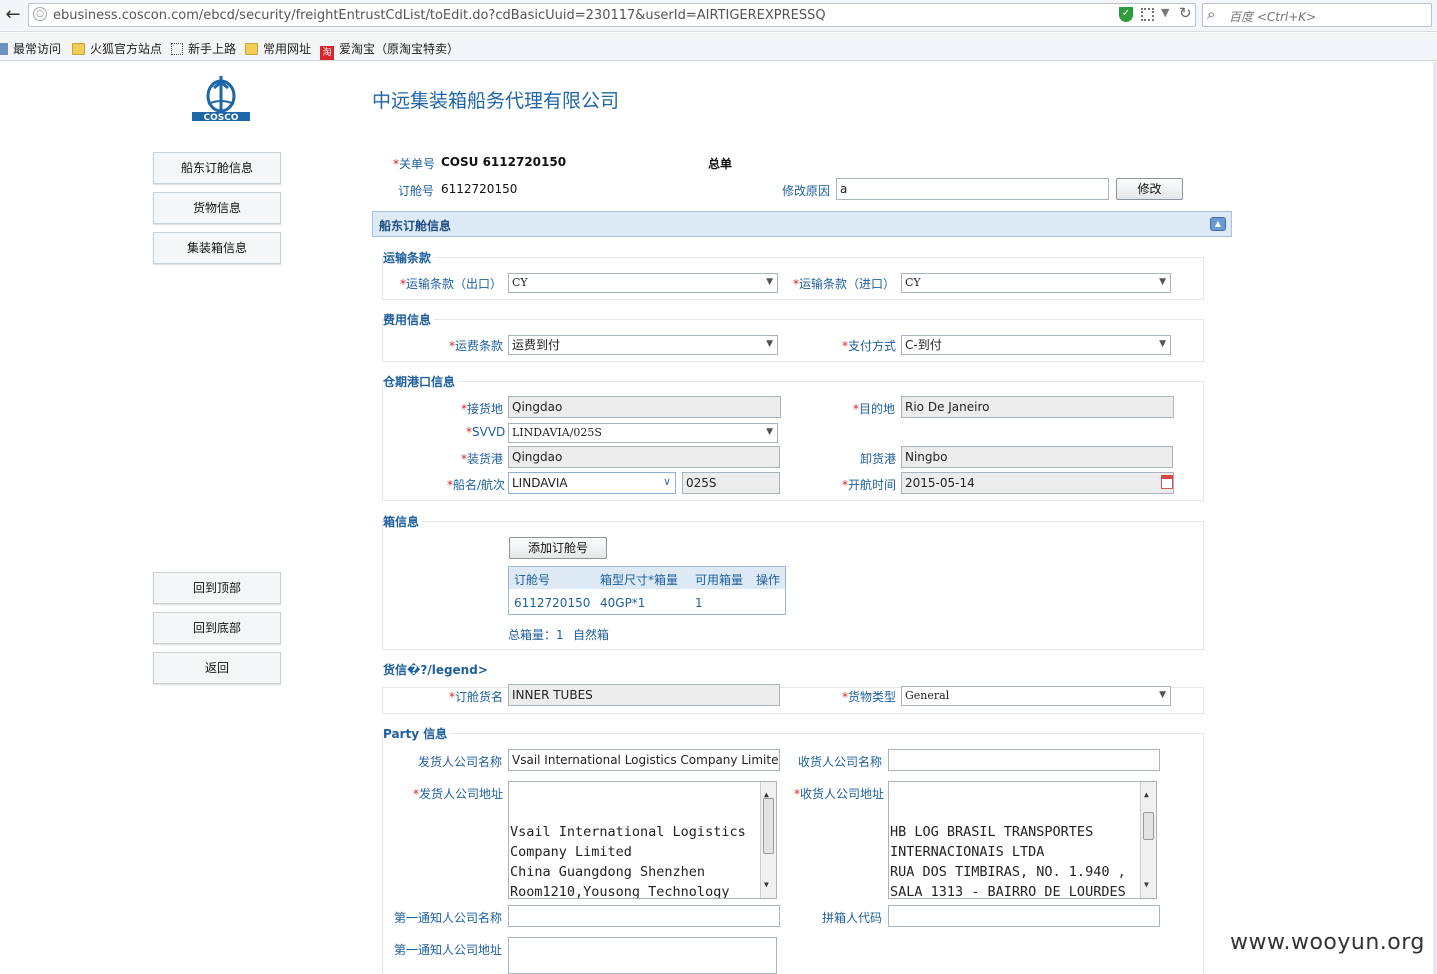  What do you see at coordinates (496, 101) in the screenshot?
I see `company-title: 中远集装箱船务代理有限公司` at bounding box center [496, 101].